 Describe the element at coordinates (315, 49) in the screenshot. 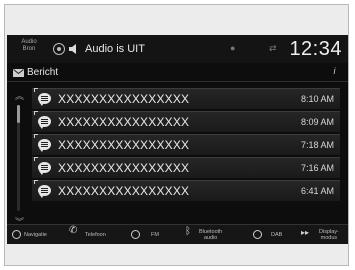

I see `clock: 12:34` at that location.